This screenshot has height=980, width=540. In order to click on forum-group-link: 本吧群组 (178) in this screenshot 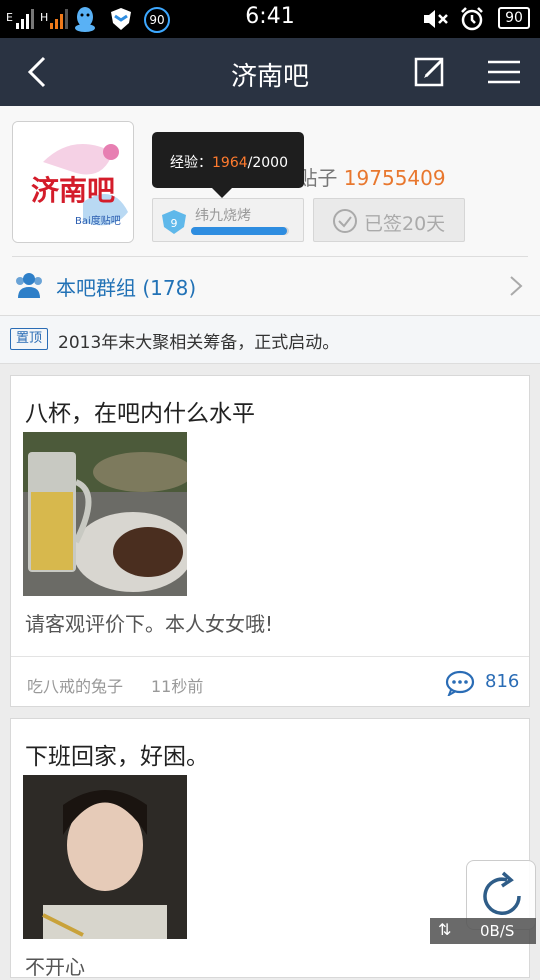, I will do `click(270, 285)`.